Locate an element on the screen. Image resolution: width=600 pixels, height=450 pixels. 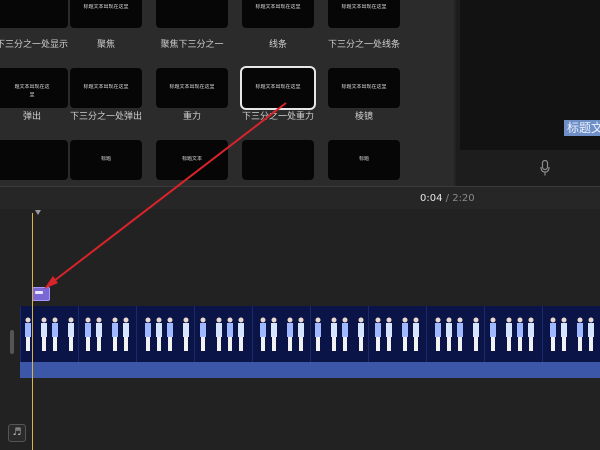
tile-preview-text: 标题文本 is located at coordinates (191, 159).